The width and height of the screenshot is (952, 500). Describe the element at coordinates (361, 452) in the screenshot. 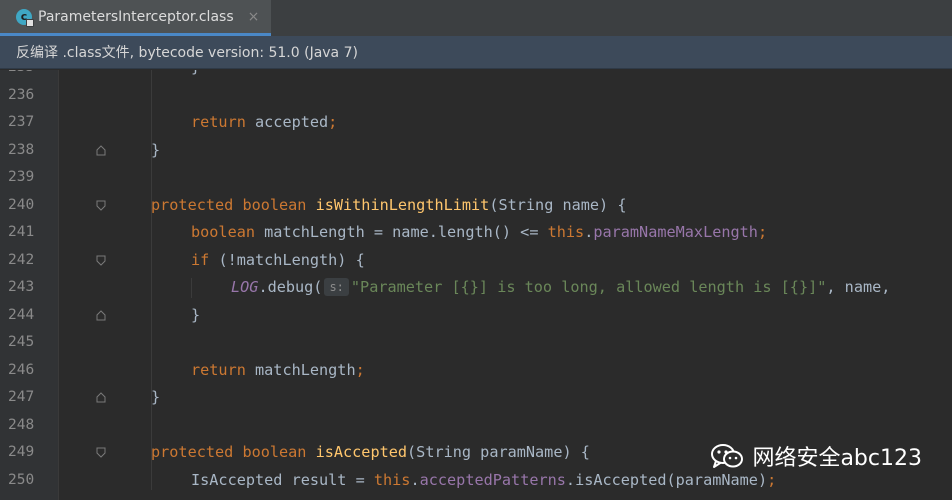

I see `code-token: isAccepted` at that location.